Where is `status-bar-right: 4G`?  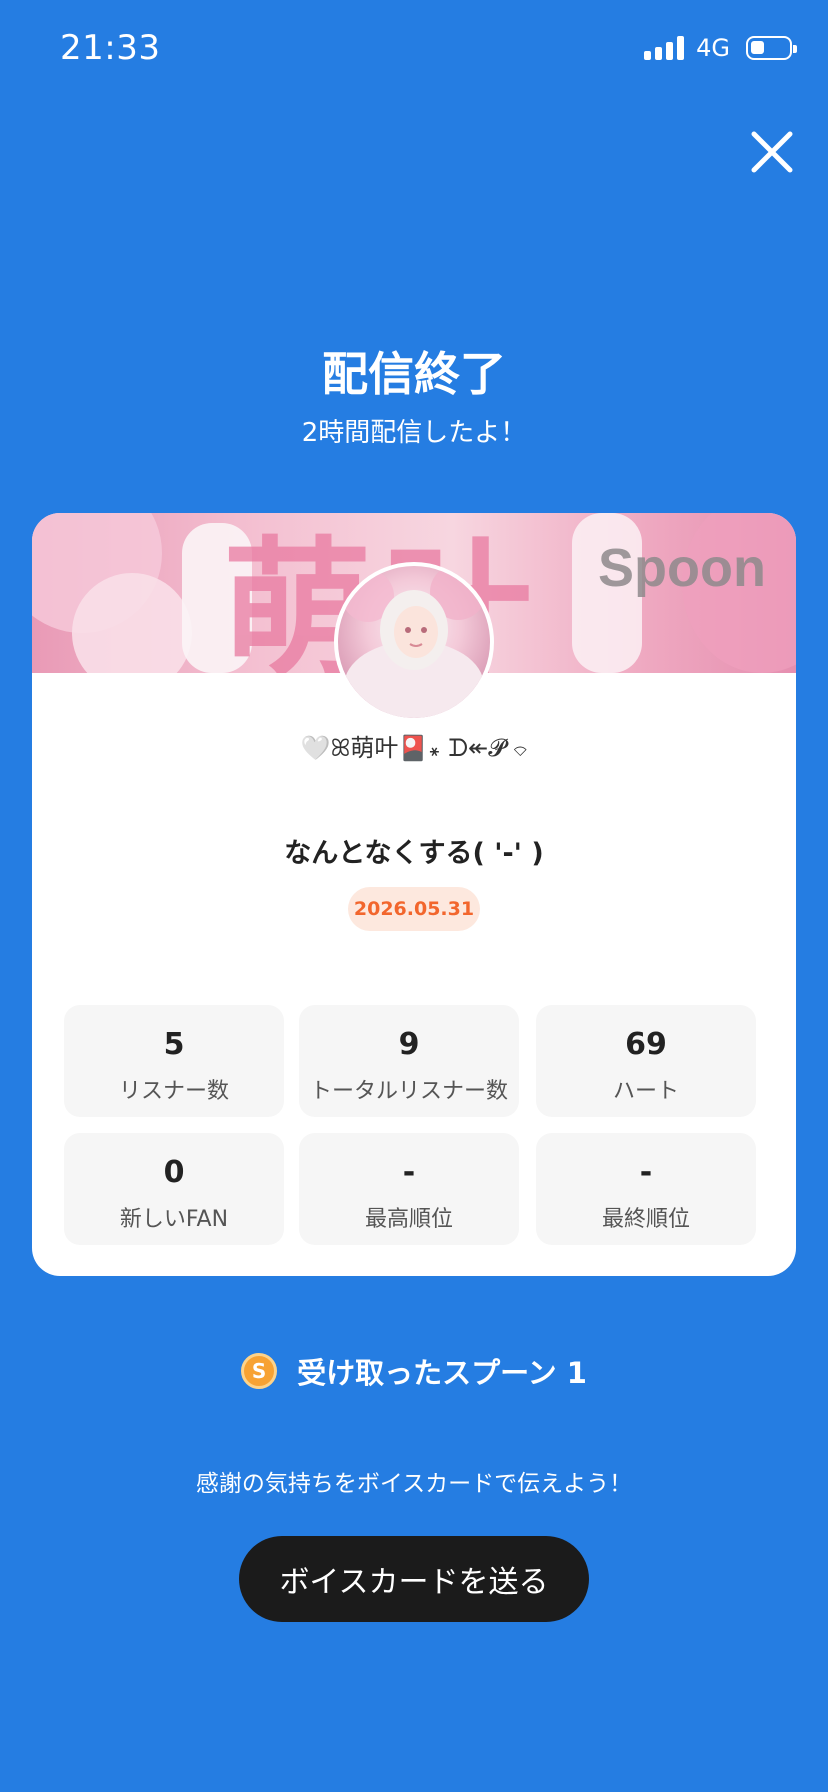 status-bar-right: 4G is located at coordinates (720, 48).